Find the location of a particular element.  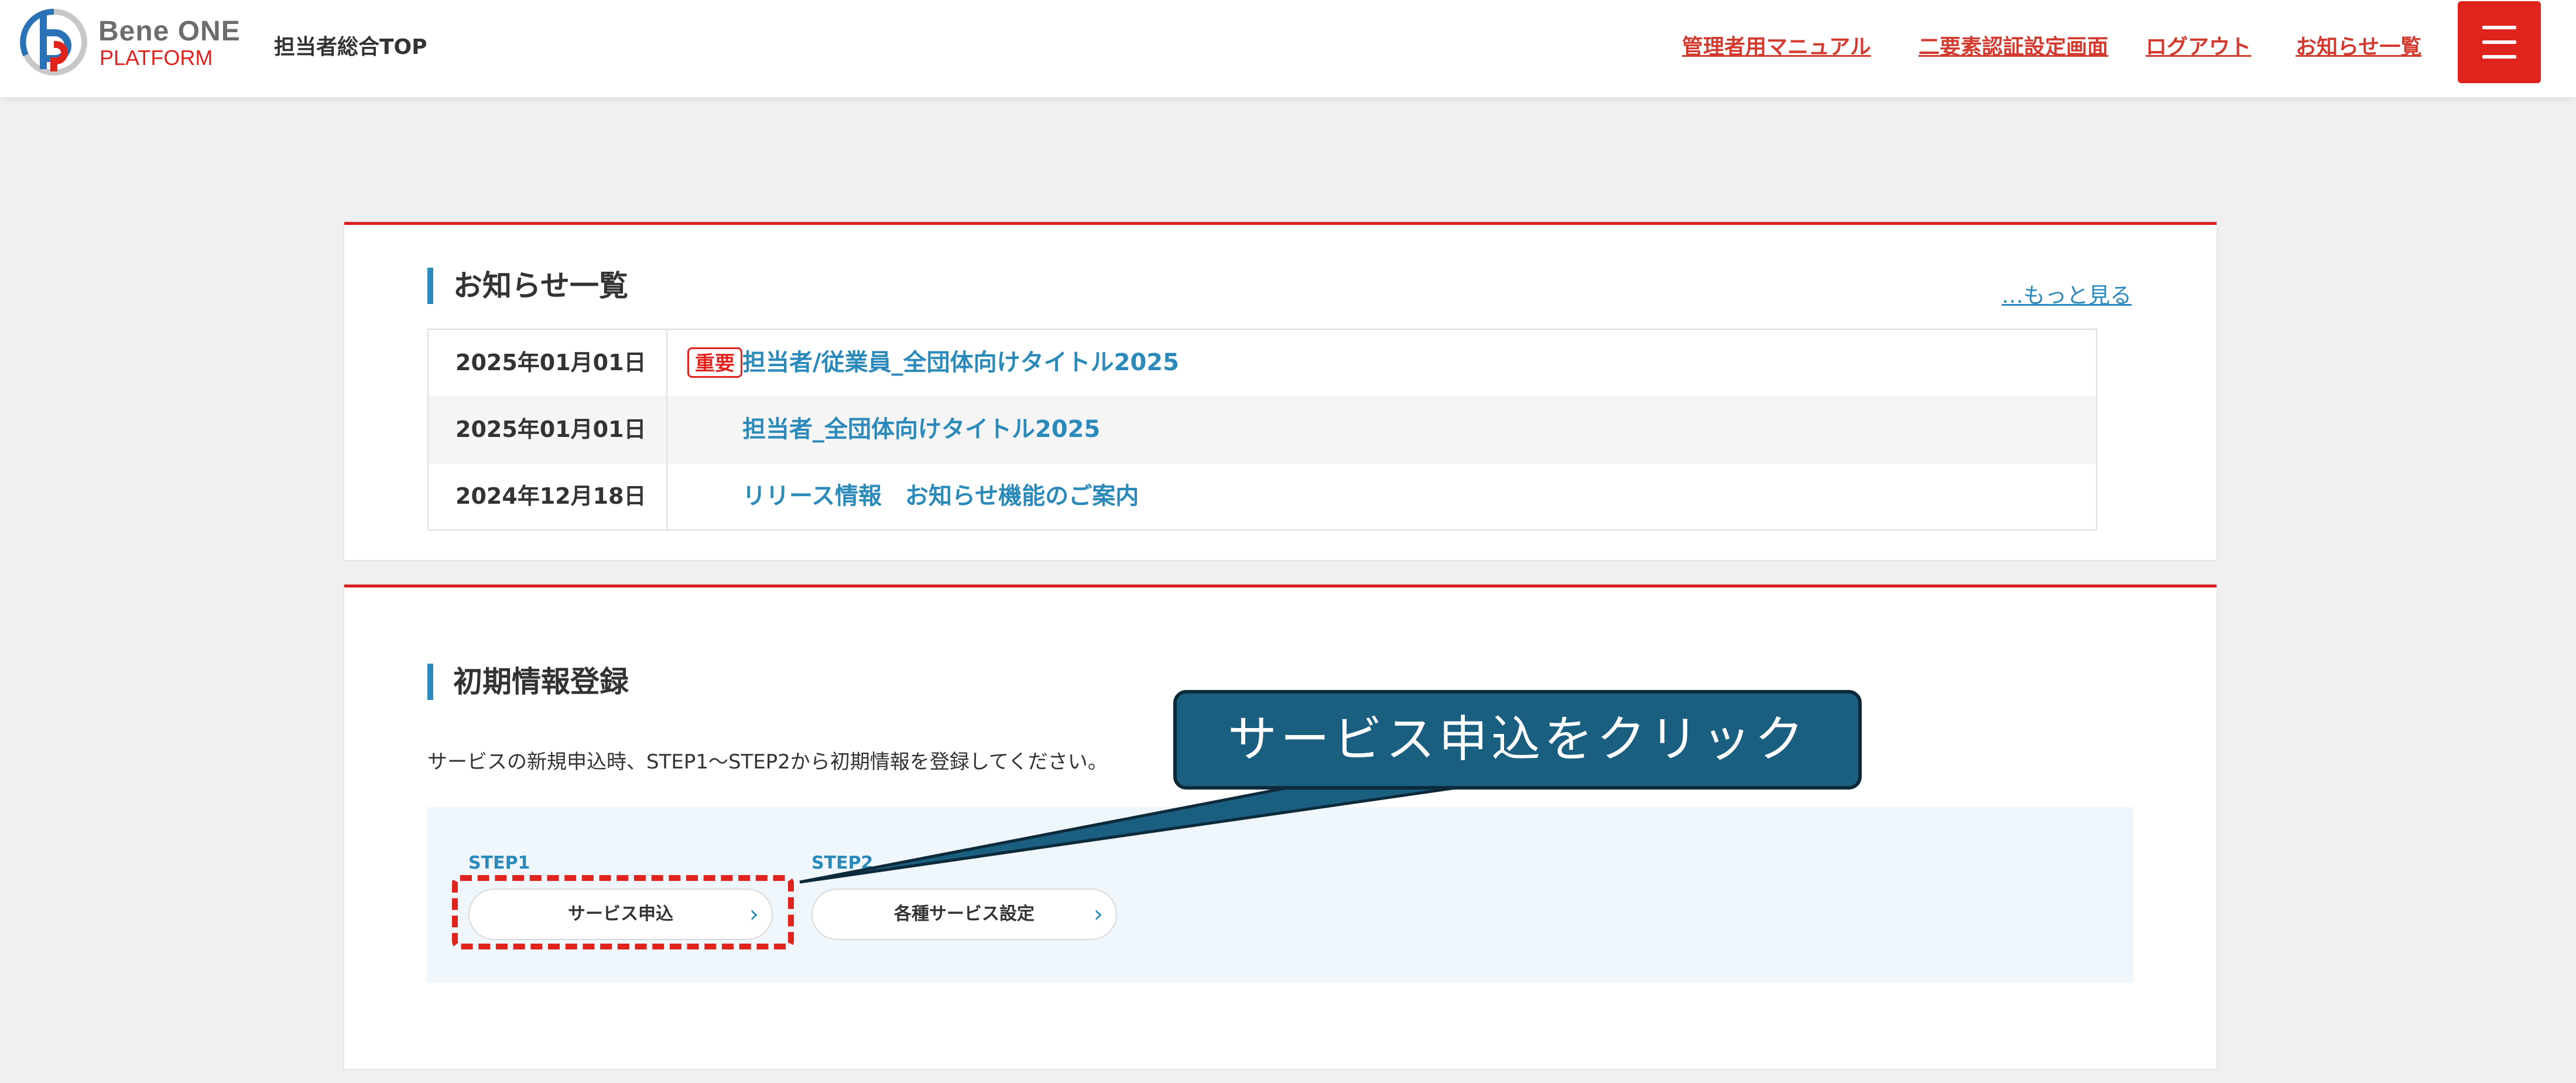

step1-label: STEP1 is located at coordinates (499, 863).